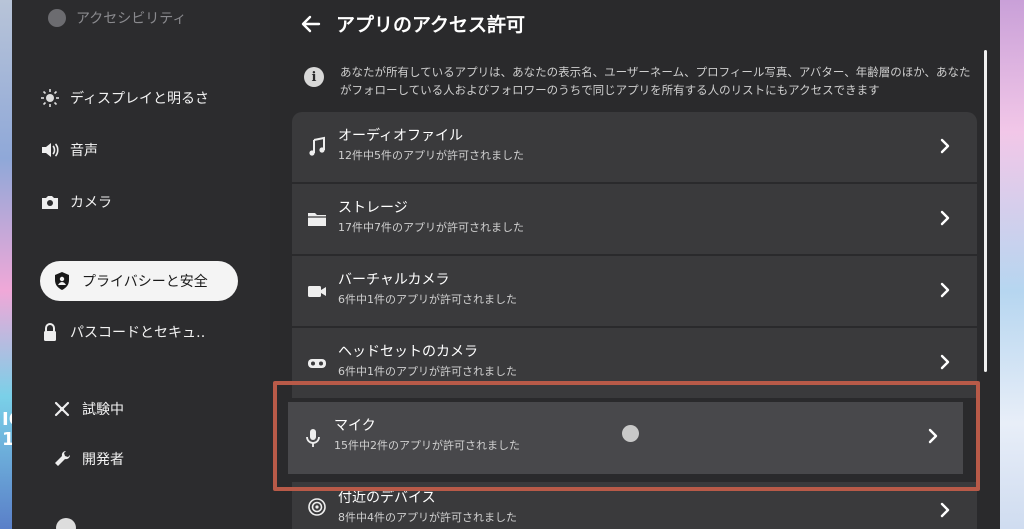 The height and width of the screenshot is (529, 1024). What do you see at coordinates (145, 282) in the screenshot?
I see `sidebar-item-label: プライバシーと安全` at bounding box center [145, 282].